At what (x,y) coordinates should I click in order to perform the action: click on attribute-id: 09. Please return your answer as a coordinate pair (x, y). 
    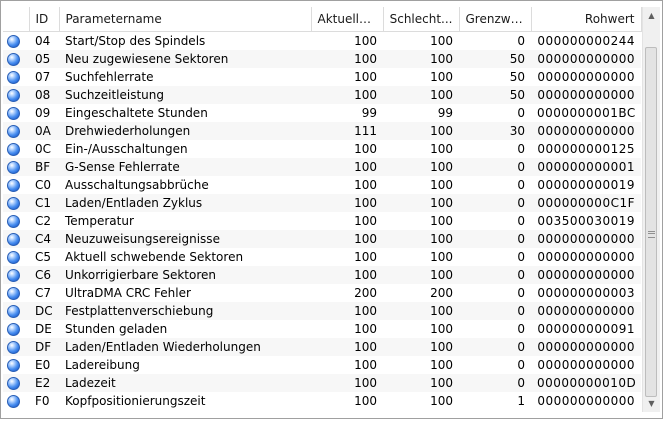
    Looking at the image, I should click on (44, 113).